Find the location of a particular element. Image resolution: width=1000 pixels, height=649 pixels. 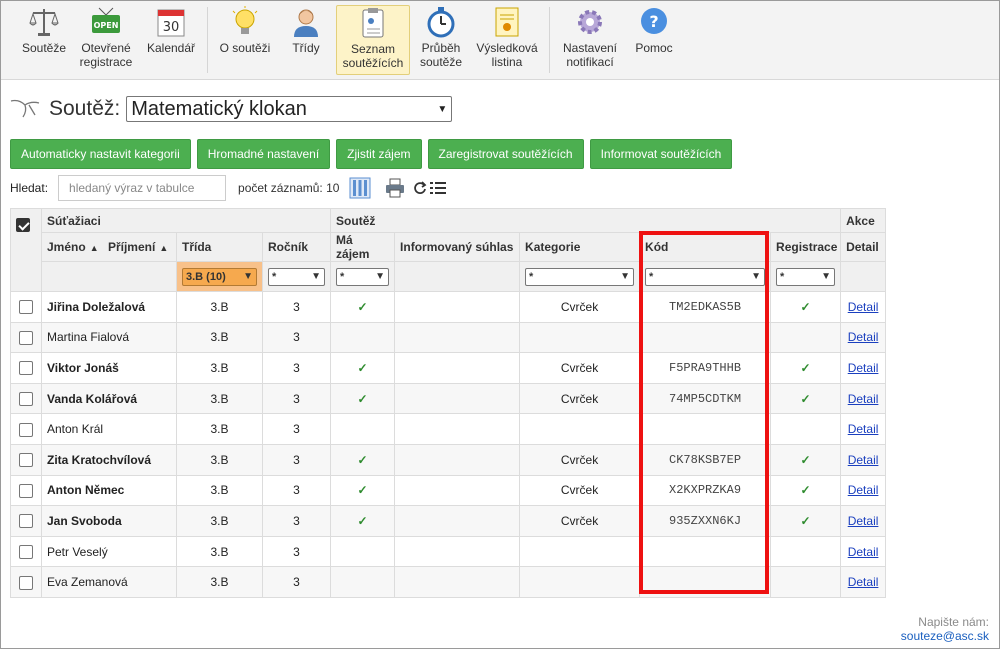

refresh-icon is located at coordinates (420, 188).